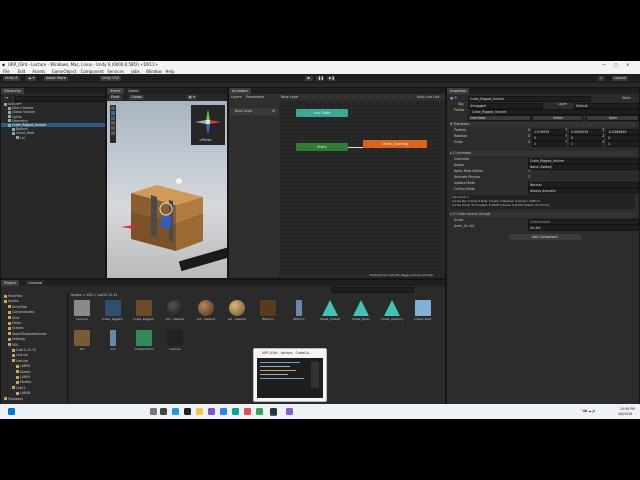 The width and height of the screenshot is (640, 480). I want to click on project-folder-item: LAB08, so click(34, 393).